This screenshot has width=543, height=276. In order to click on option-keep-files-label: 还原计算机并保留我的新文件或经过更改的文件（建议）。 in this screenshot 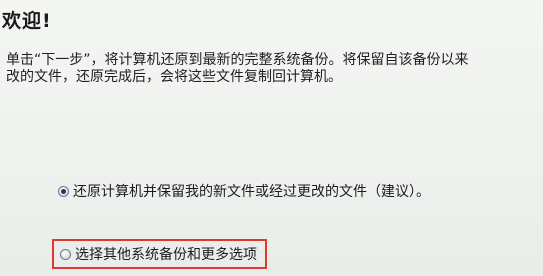, I will do `click(251, 192)`.